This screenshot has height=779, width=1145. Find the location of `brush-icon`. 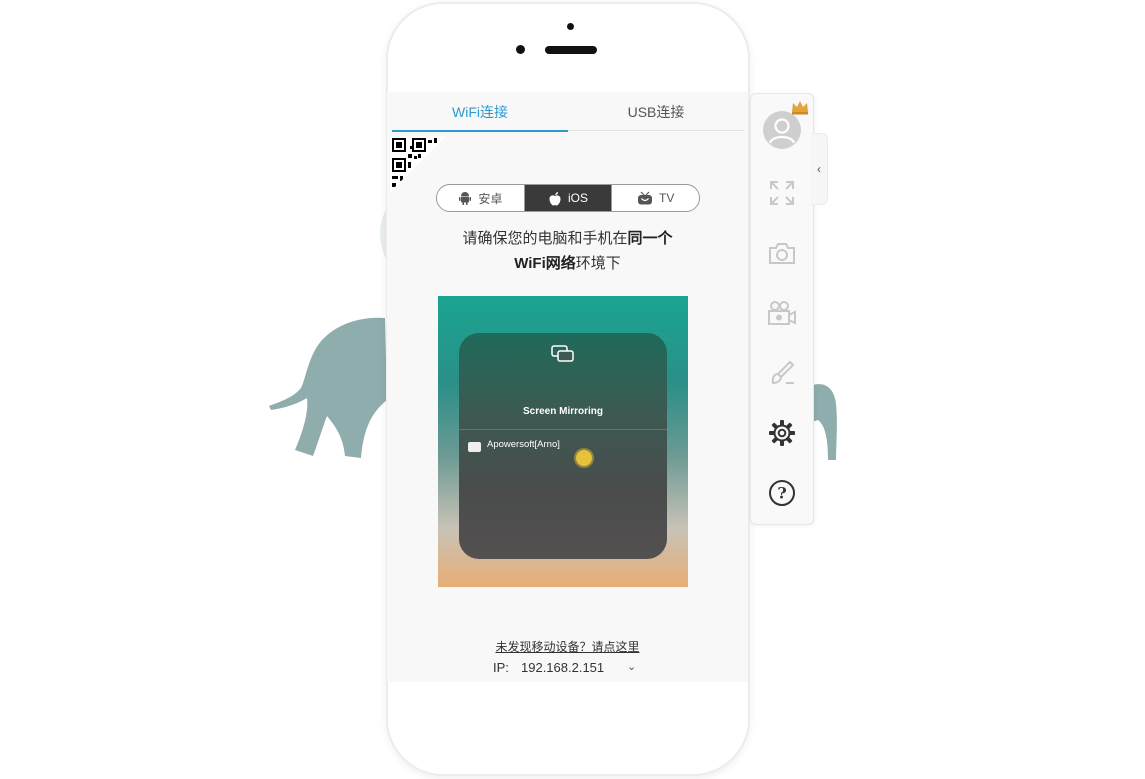

brush-icon is located at coordinates (783, 372).